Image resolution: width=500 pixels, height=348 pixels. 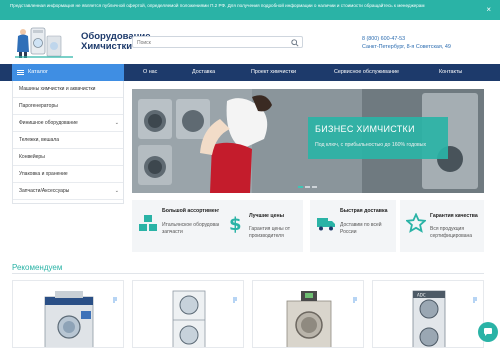 I want to click on catalog-label: Каталог, so click(x=38, y=72).